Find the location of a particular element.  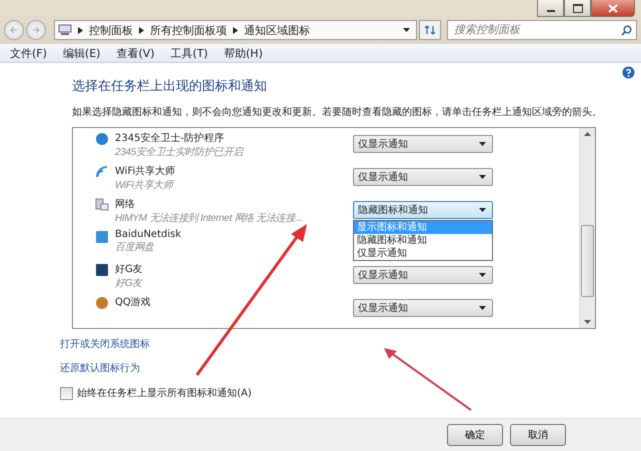

close-button is located at coordinates (613, 8).